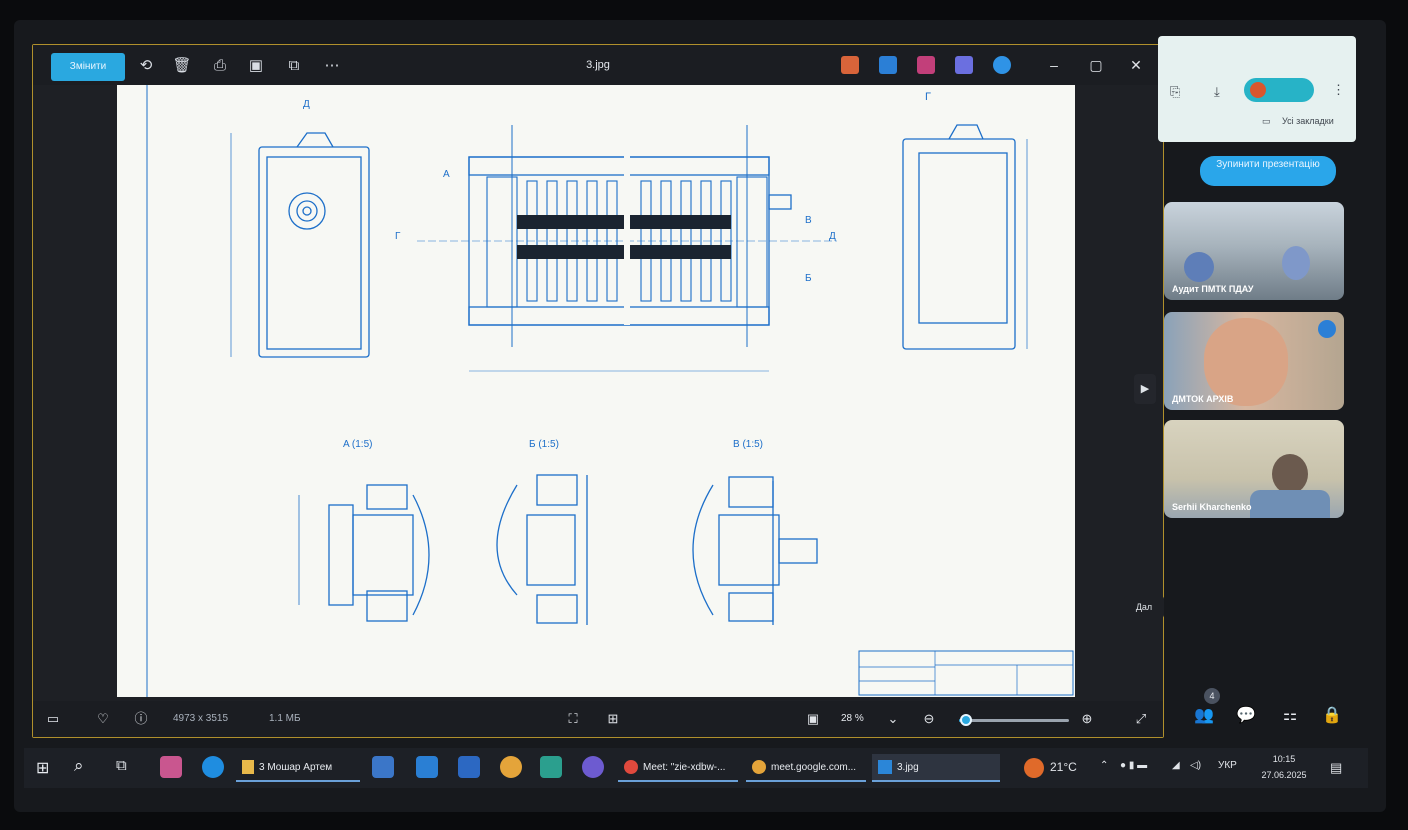  I want to click on view-label-d: Д, so click(306, 104).